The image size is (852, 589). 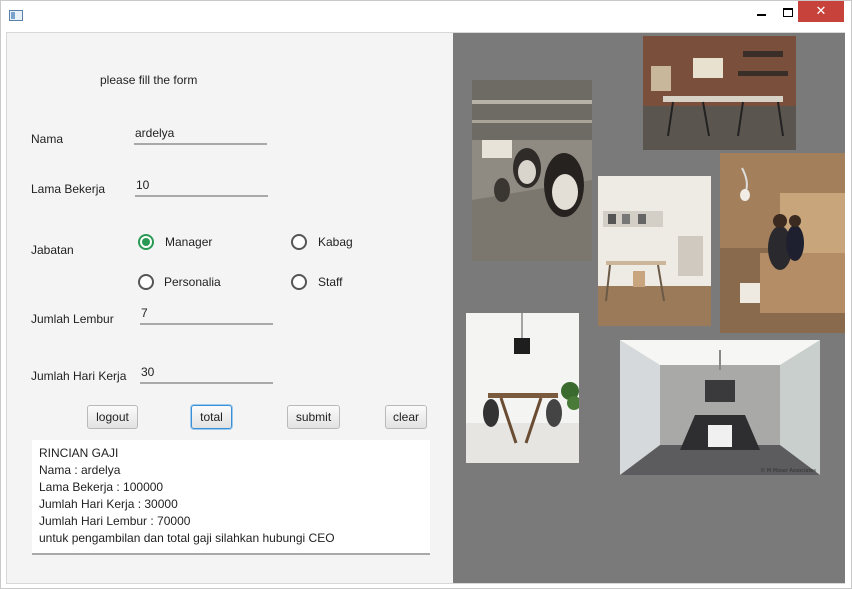 What do you see at coordinates (149, 80) in the screenshot?
I see `form-heading: please fill the form` at bounding box center [149, 80].